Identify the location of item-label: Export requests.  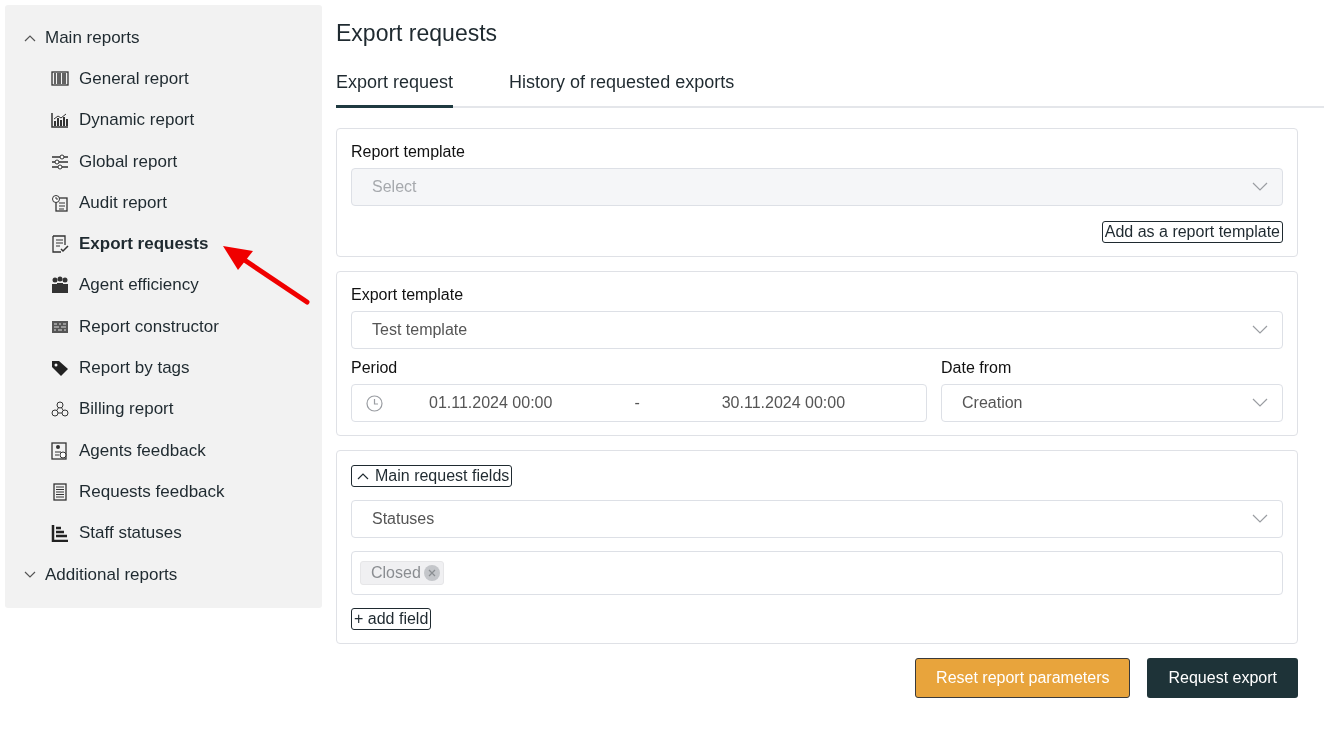
(144, 244).